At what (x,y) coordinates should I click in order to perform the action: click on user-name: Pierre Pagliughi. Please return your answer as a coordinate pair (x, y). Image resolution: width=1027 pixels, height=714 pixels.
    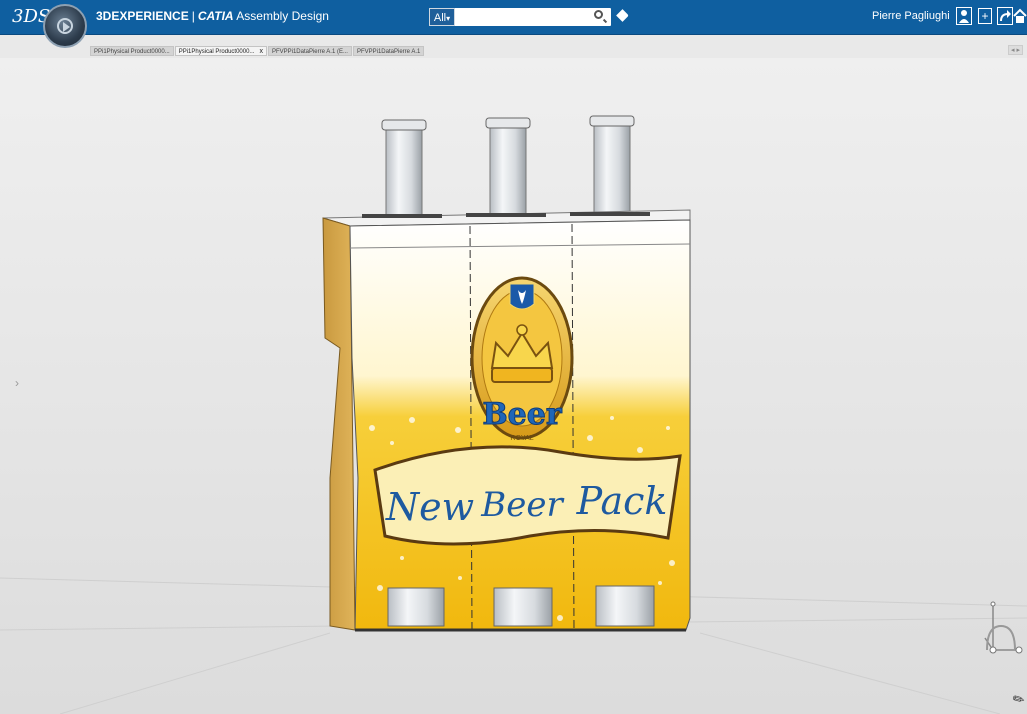
    Looking at the image, I should click on (911, 16).